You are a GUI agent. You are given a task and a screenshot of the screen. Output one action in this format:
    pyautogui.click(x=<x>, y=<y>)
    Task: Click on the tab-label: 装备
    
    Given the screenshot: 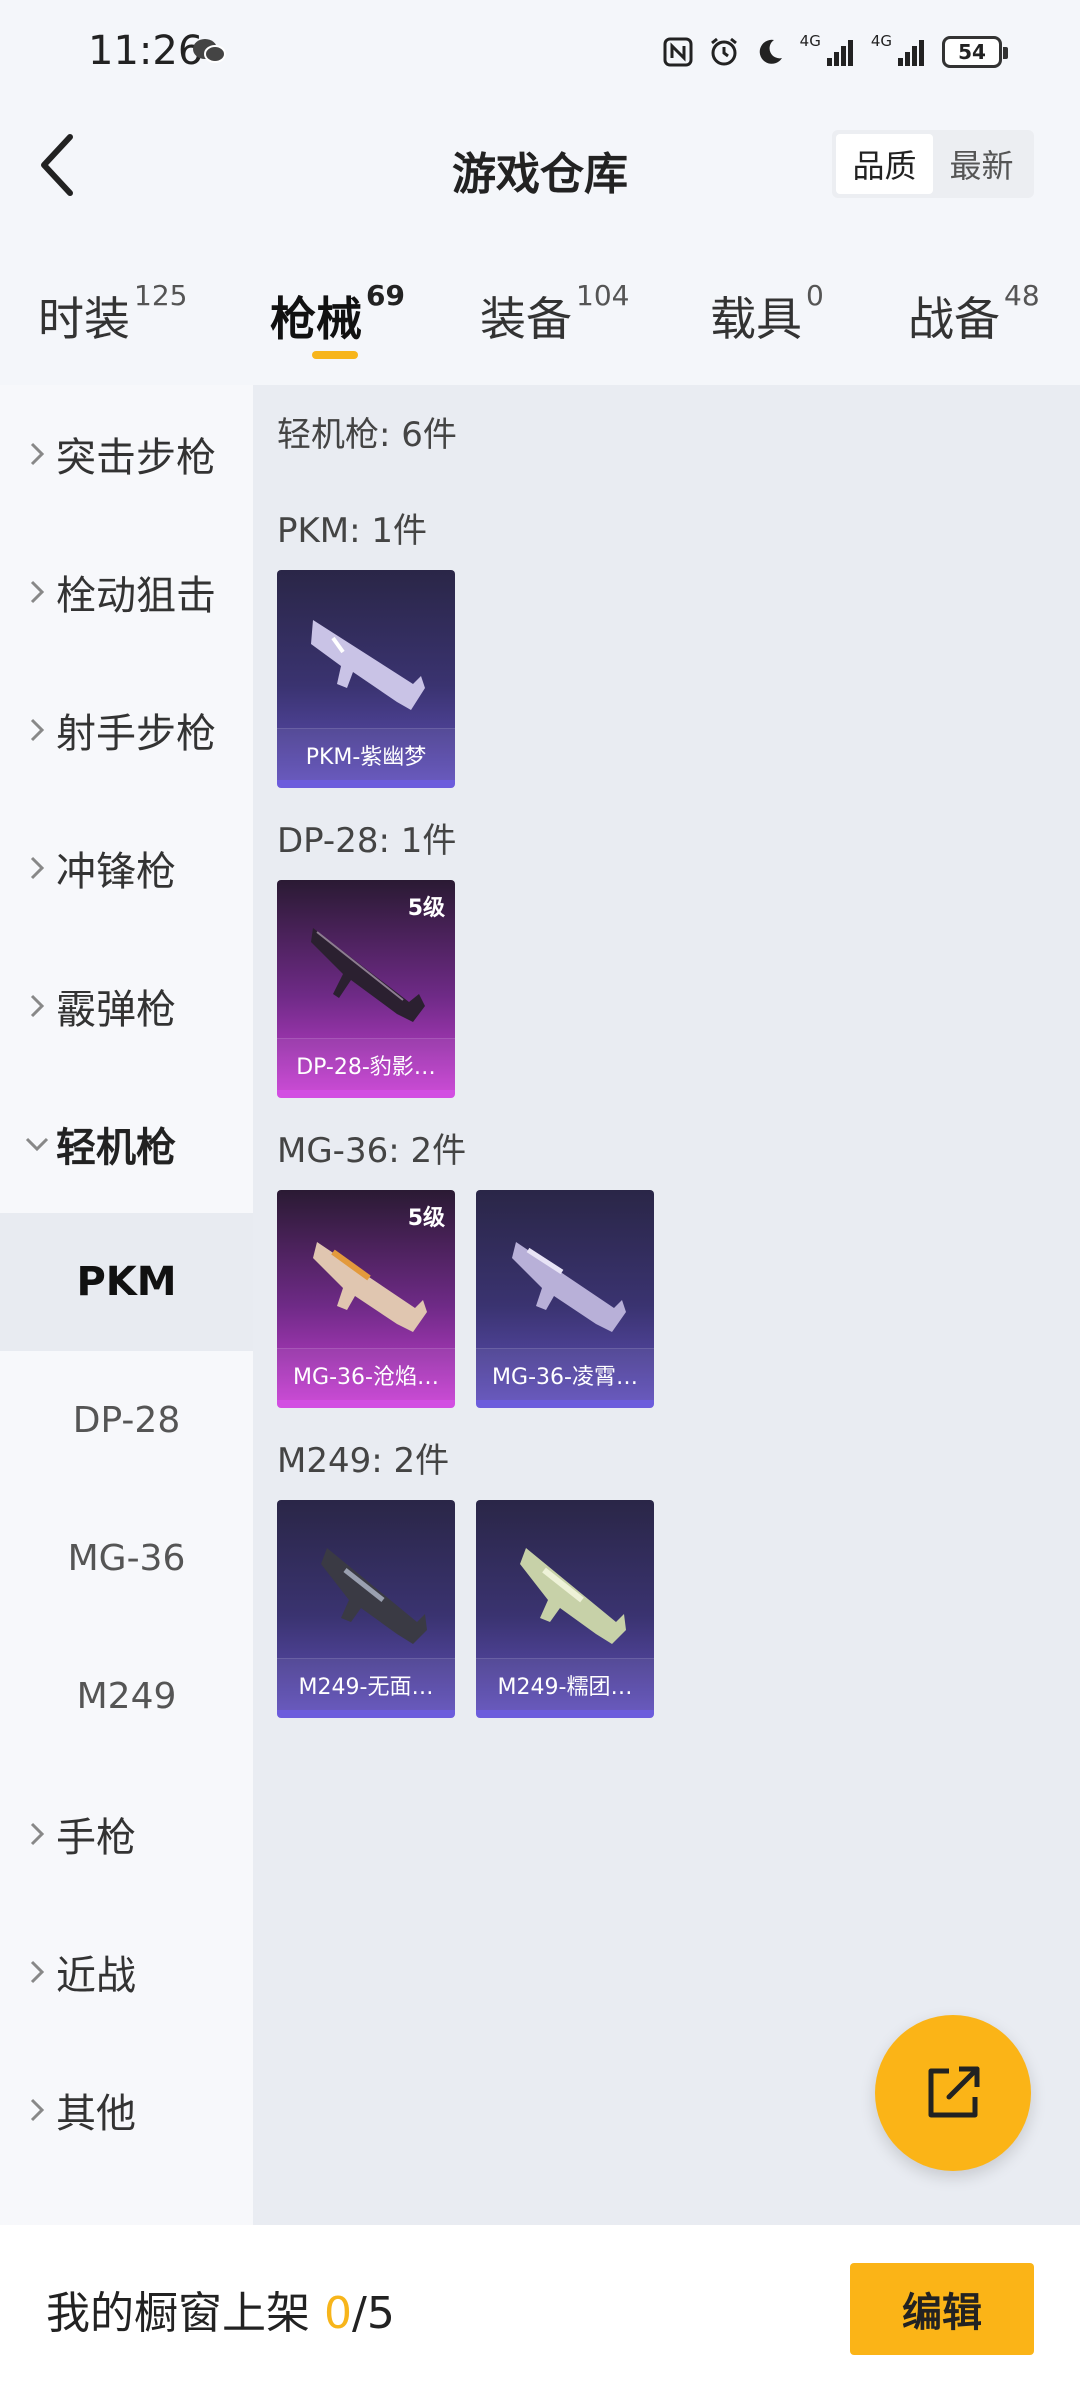 What is the action you would take?
    pyautogui.click(x=526, y=319)
    